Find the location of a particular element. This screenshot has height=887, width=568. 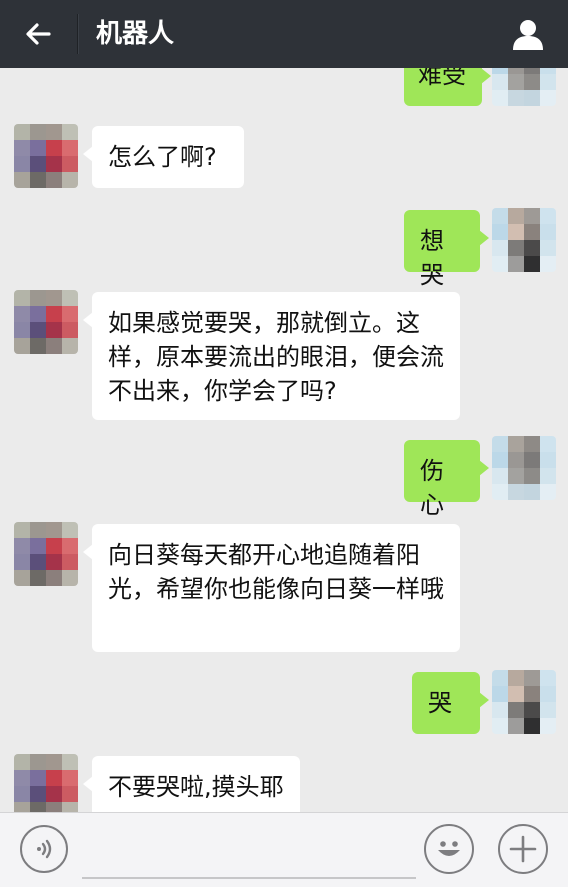

emoji-button is located at coordinates (449, 849).